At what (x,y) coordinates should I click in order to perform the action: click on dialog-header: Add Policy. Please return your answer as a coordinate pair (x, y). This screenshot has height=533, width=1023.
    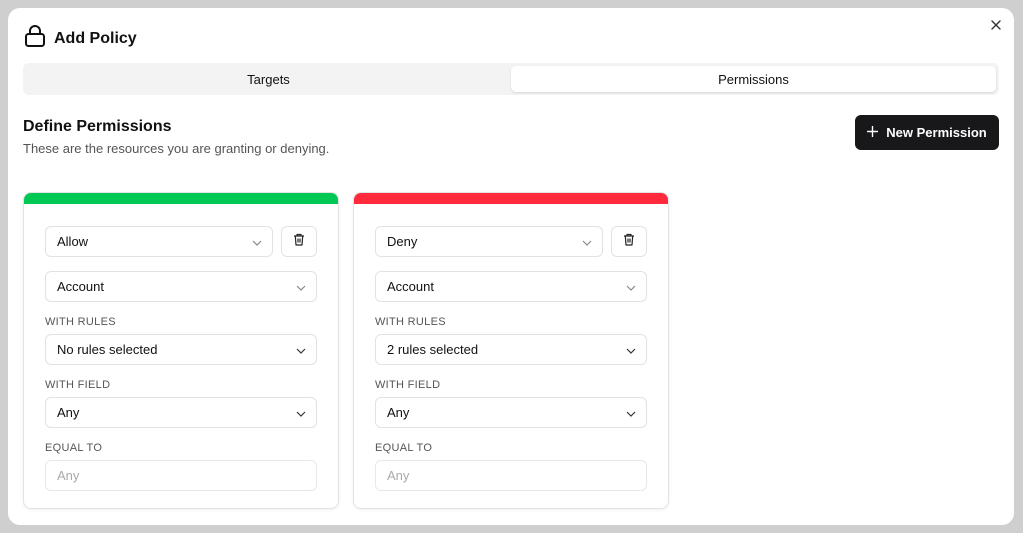
    Looking at the image, I should click on (80, 38).